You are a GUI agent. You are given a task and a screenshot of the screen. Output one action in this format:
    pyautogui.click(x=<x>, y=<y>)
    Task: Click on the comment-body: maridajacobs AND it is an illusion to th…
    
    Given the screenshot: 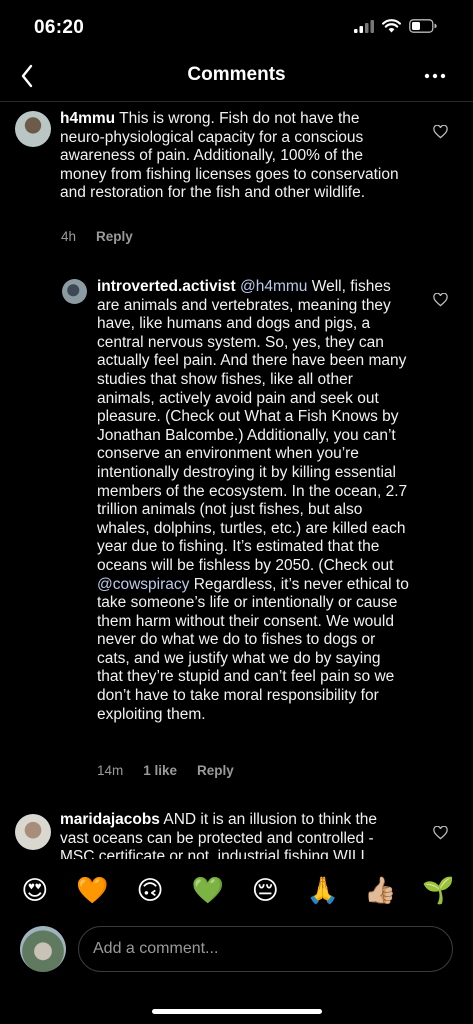 What is the action you would take?
    pyautogui.click(x=232, y=835)
    